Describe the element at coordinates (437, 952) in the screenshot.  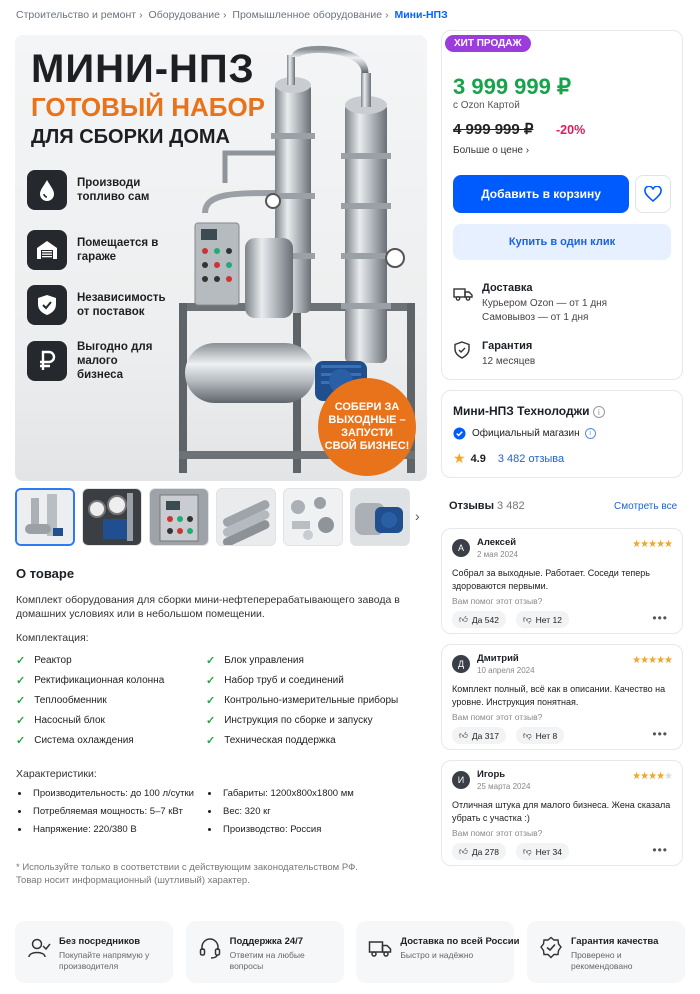
I see `benefit-item: Доставка по всей России Быстро и надёжно` at that location.